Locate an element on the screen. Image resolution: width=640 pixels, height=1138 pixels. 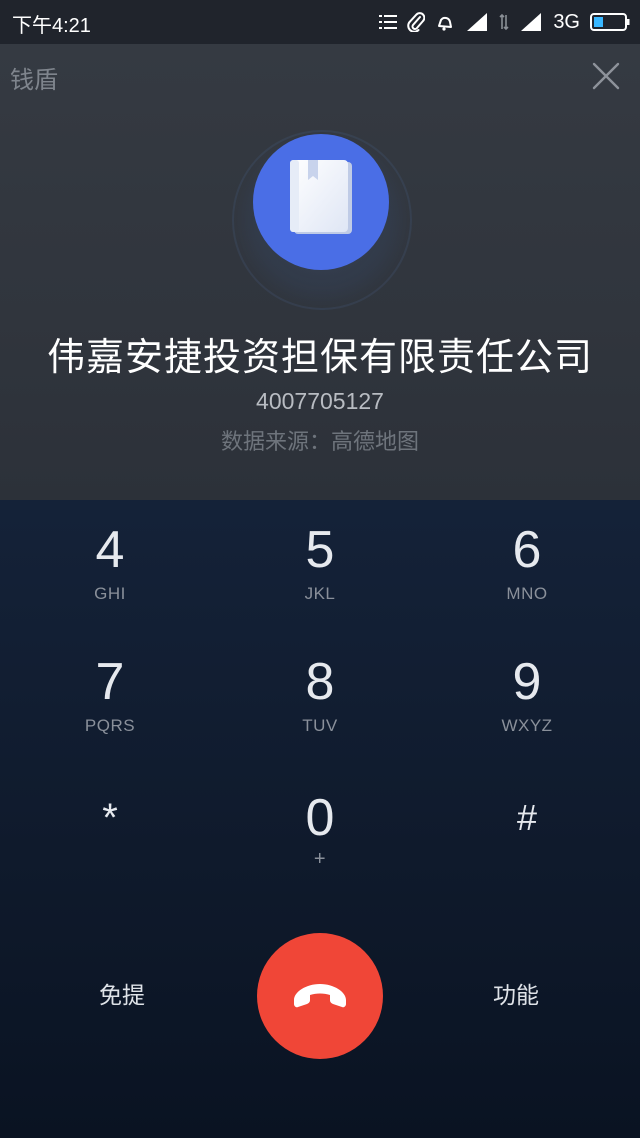
key-letters: WXYZ is located at coordinates (527, 725).